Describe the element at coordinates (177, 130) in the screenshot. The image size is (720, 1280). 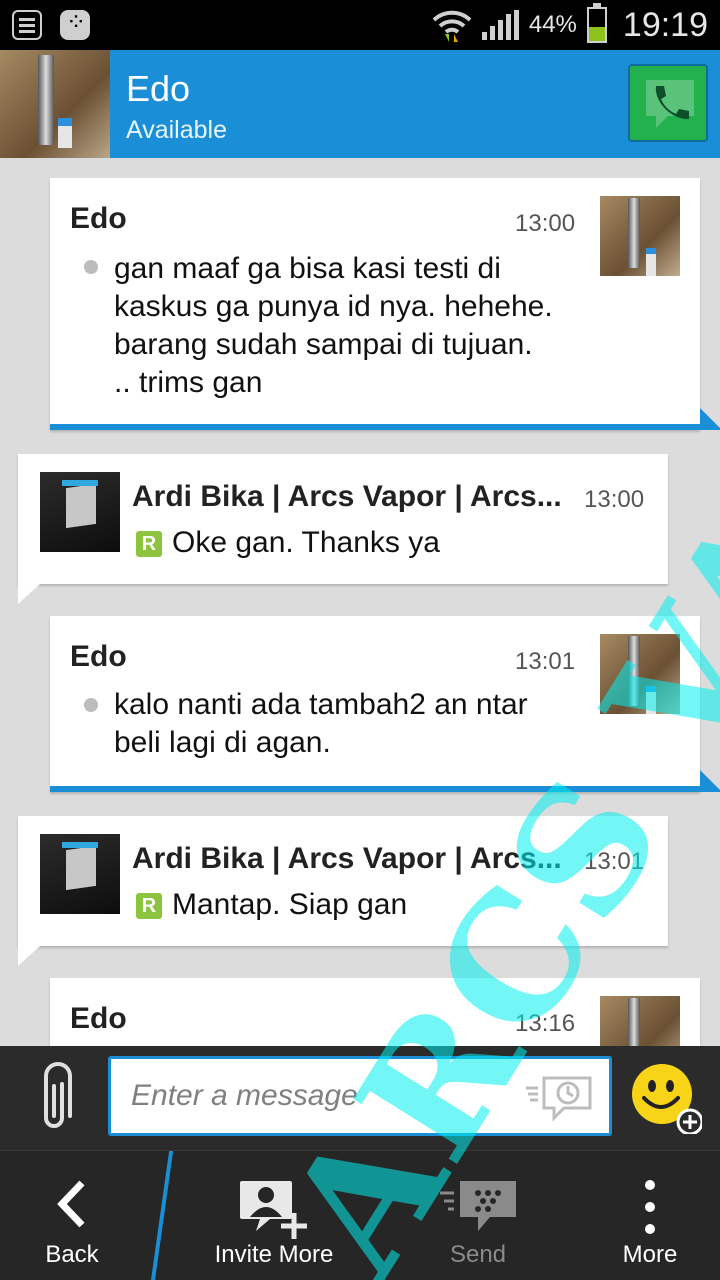
I see `contact-status: Available` at that location.